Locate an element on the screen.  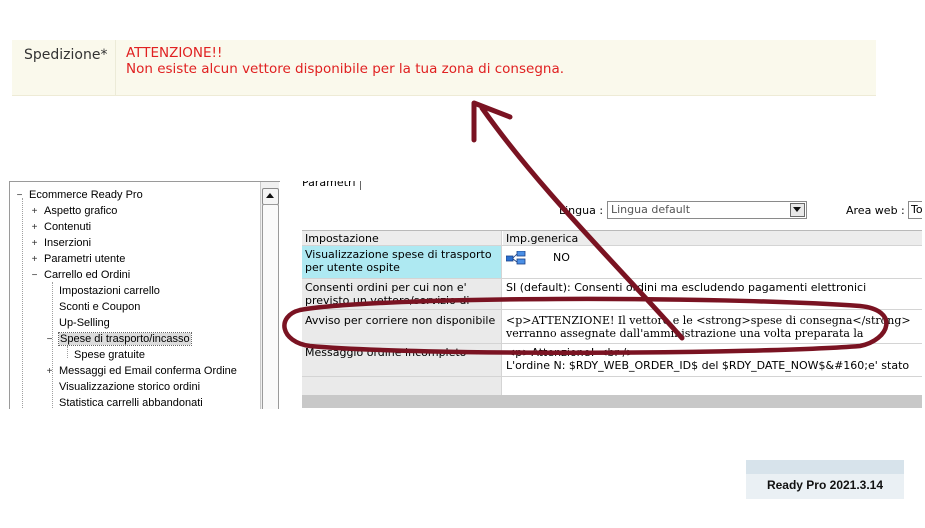
tree-item-carrelli-abbandonati: Statistica carrelli abbandonati is located at coordinates (123, 402).